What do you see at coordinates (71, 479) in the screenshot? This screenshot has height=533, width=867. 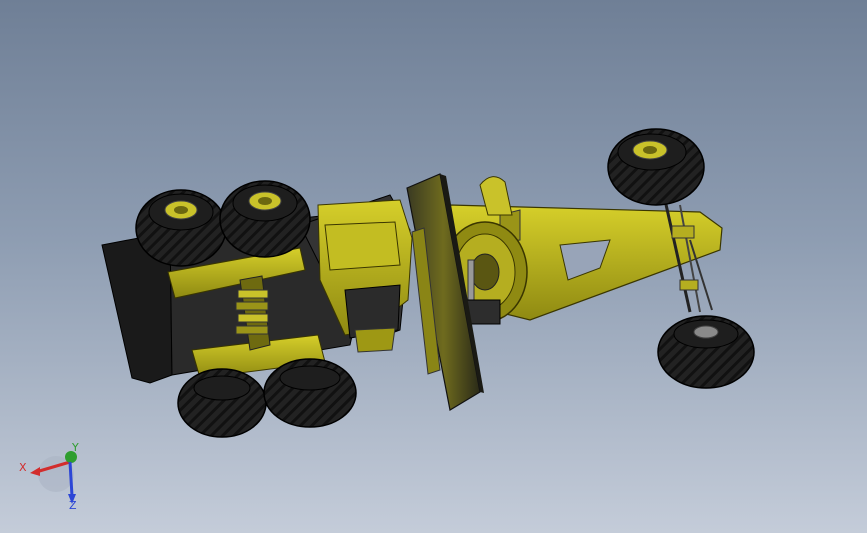 I see `triad-z-axis` at bounding box center [71, 479].